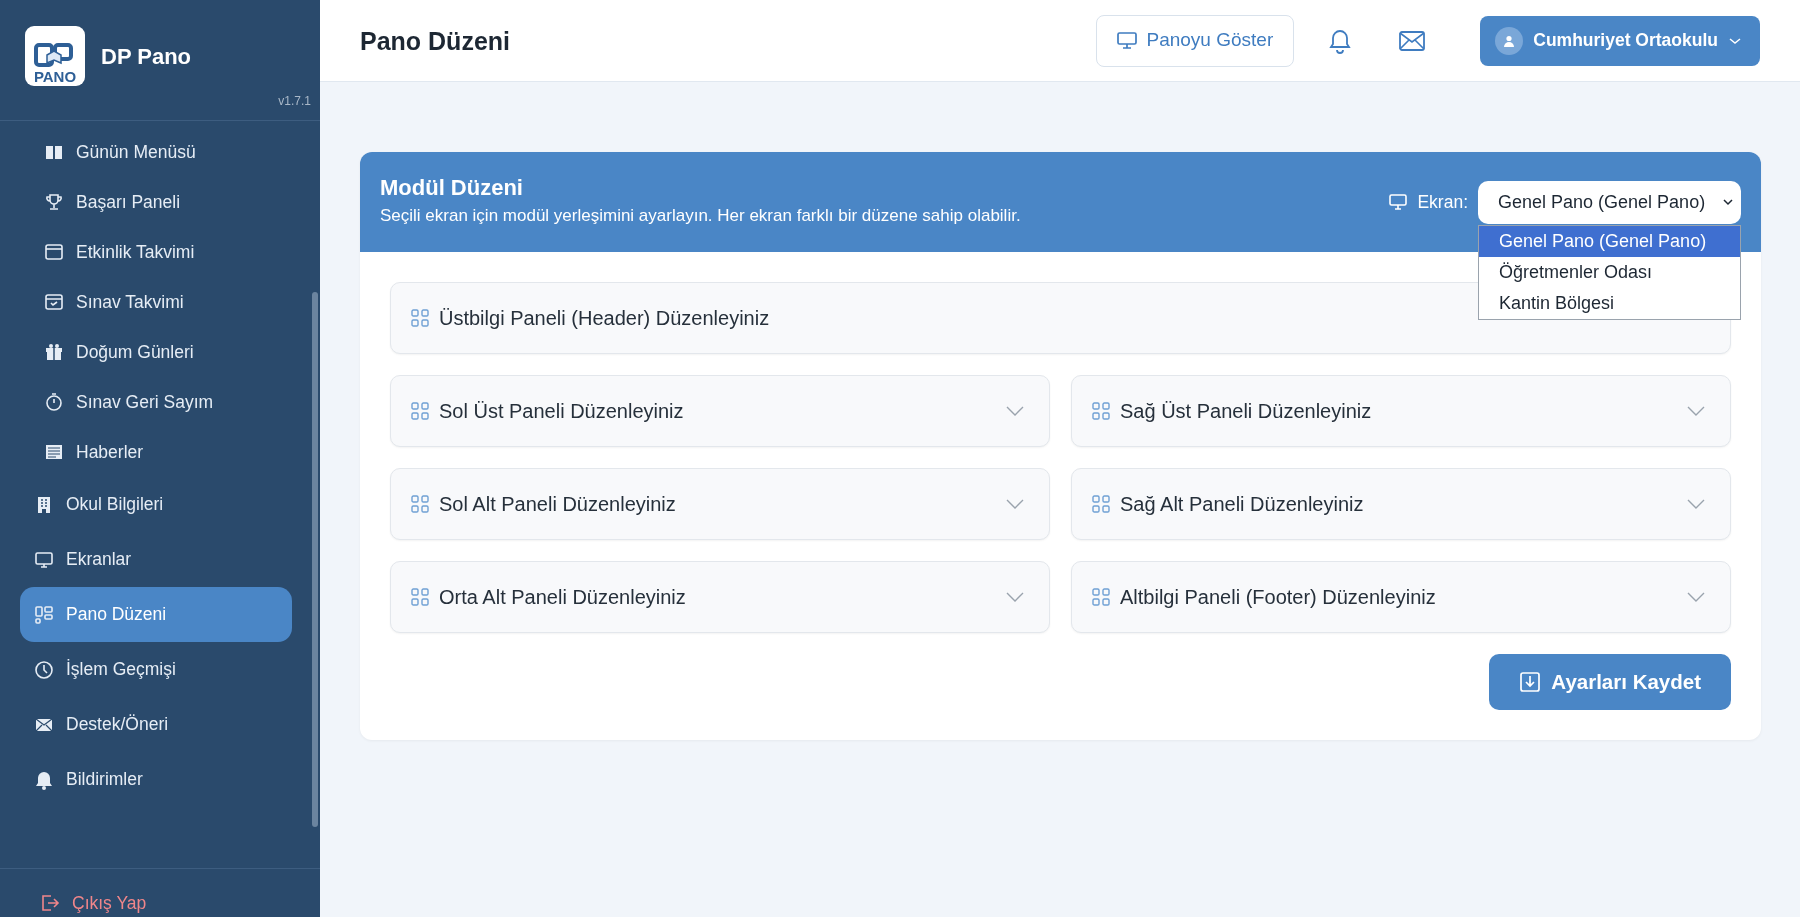 The image size is (1800, 917). Describe the element at coordinates (1609, 202) in the screenshot. I see `screen-select: Genel Pano (Genel Pano)` at that location.